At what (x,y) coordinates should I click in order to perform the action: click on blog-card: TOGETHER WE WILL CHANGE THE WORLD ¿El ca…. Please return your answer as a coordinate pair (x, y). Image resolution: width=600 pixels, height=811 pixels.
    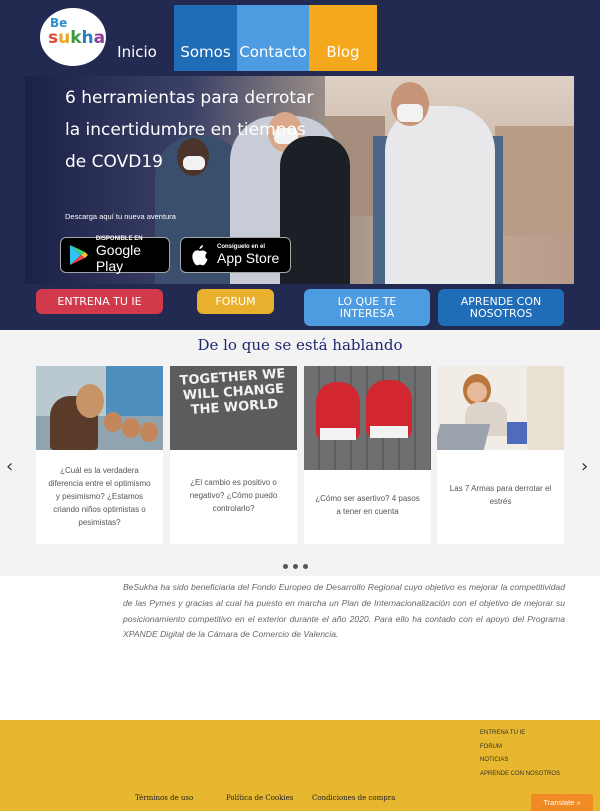
    Looking at the image, I should click on (233, 455).